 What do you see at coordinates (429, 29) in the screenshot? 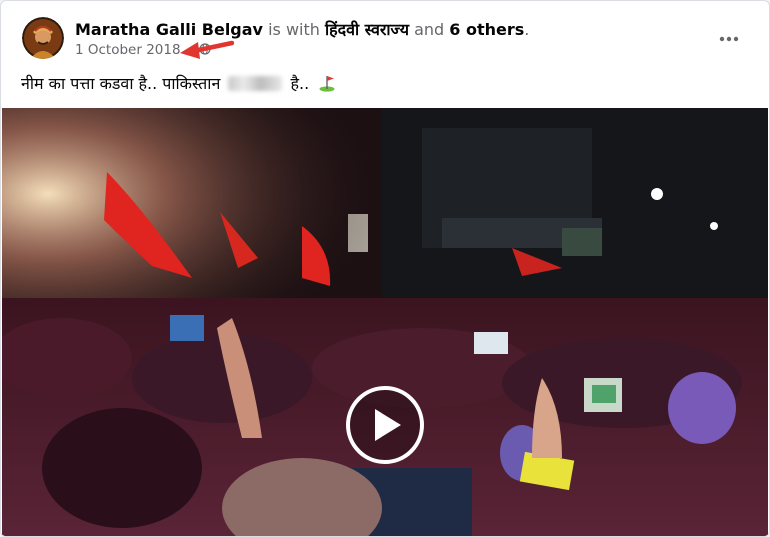
I see `and-text: and` at bounding box center [429, 29].